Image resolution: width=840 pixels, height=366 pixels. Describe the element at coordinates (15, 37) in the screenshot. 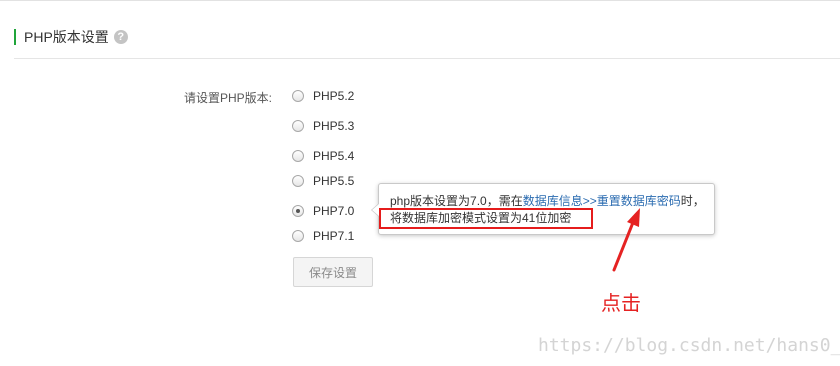

I see `section-accent-bar` at that location.